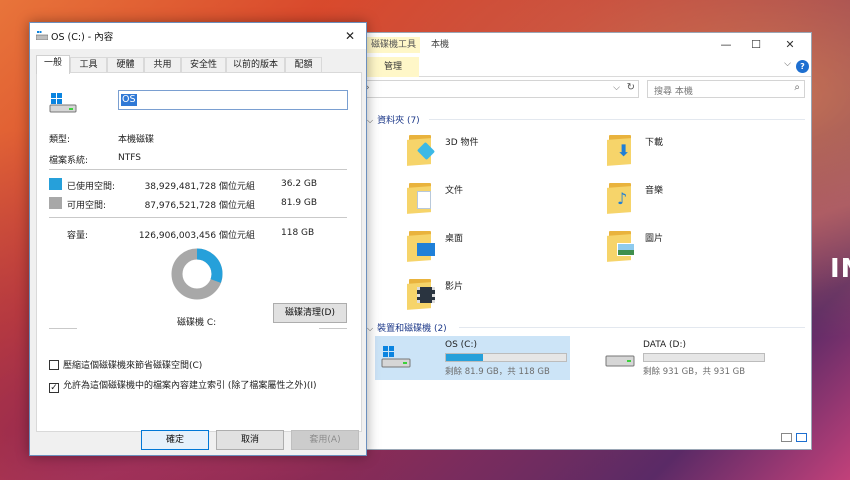 Image resolution: width=850 pixels, height=480 pixels. Describe the element at coordinates (465, 357) in the screenshot. I see `drive-usage-fill` at that location.